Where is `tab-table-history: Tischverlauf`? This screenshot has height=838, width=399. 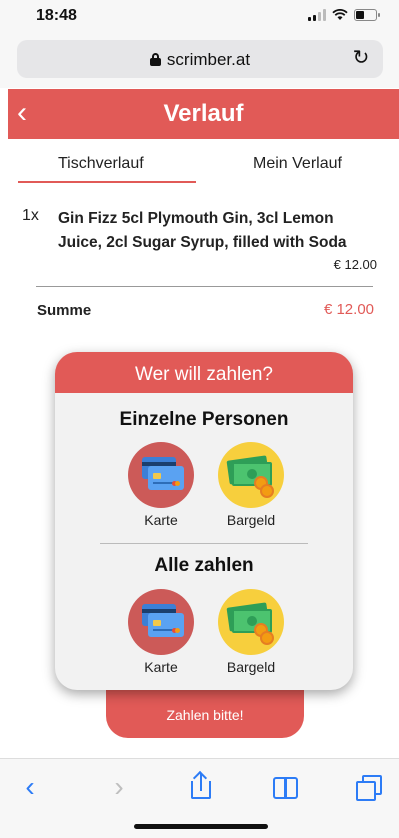 tab-table-history: Tischverlauf is located at coordinates (101, 164).